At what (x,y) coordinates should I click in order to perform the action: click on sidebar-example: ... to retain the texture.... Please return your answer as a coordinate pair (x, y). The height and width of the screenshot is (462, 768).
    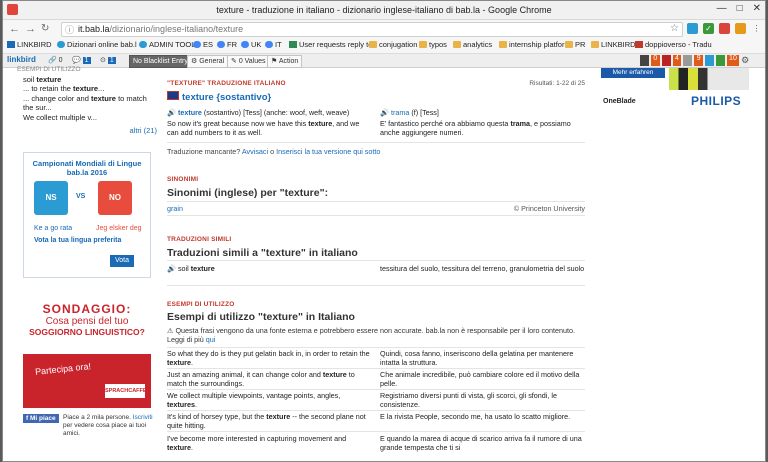
    Looking at the image, I should click on (64, 88).